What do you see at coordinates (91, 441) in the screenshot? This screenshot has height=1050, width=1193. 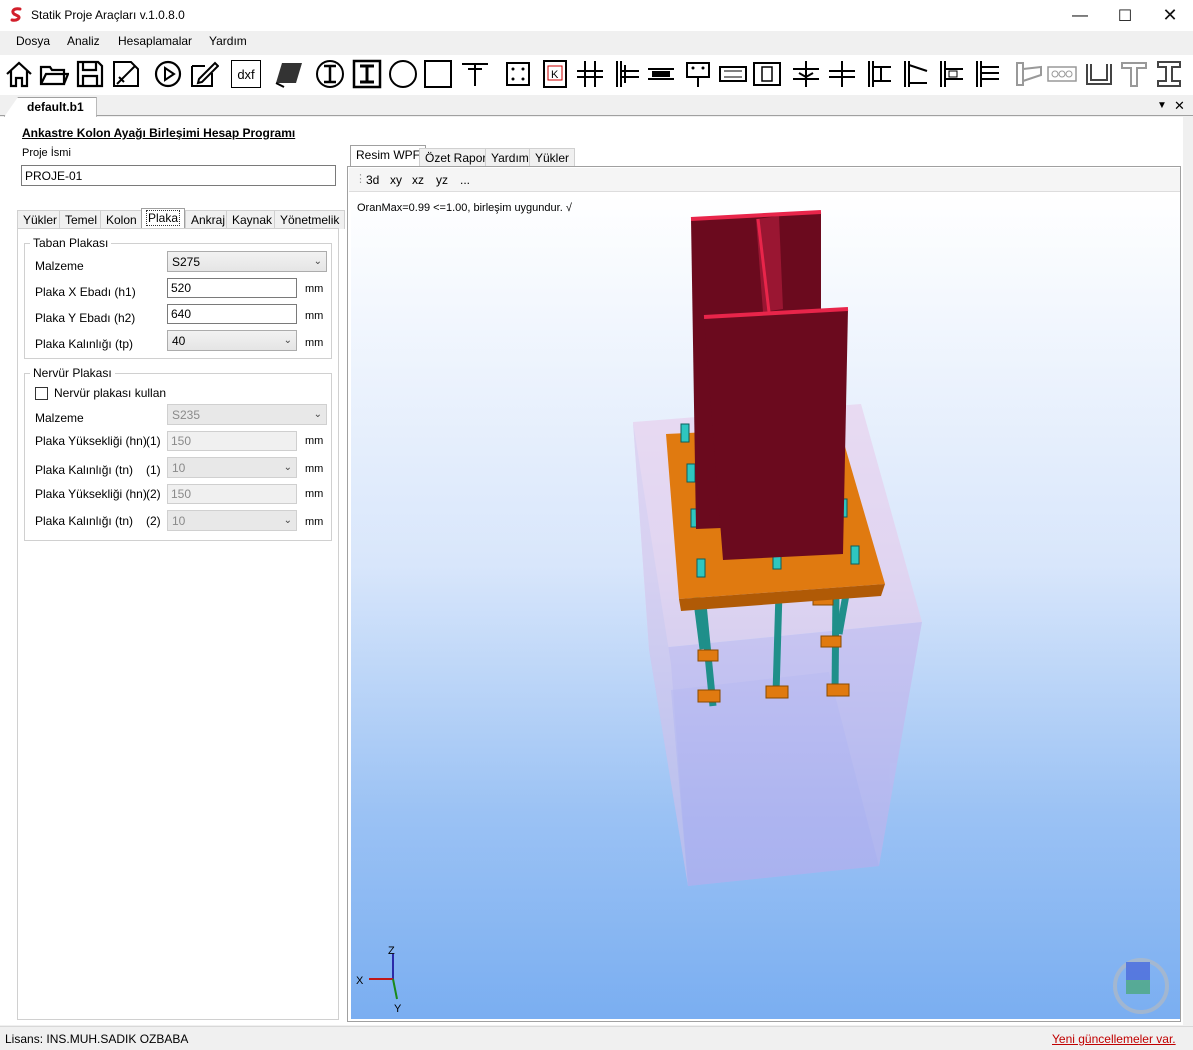 I see `hn1-label: Plaka Yüksekliği (hn)` at bounding box center [91, 441].